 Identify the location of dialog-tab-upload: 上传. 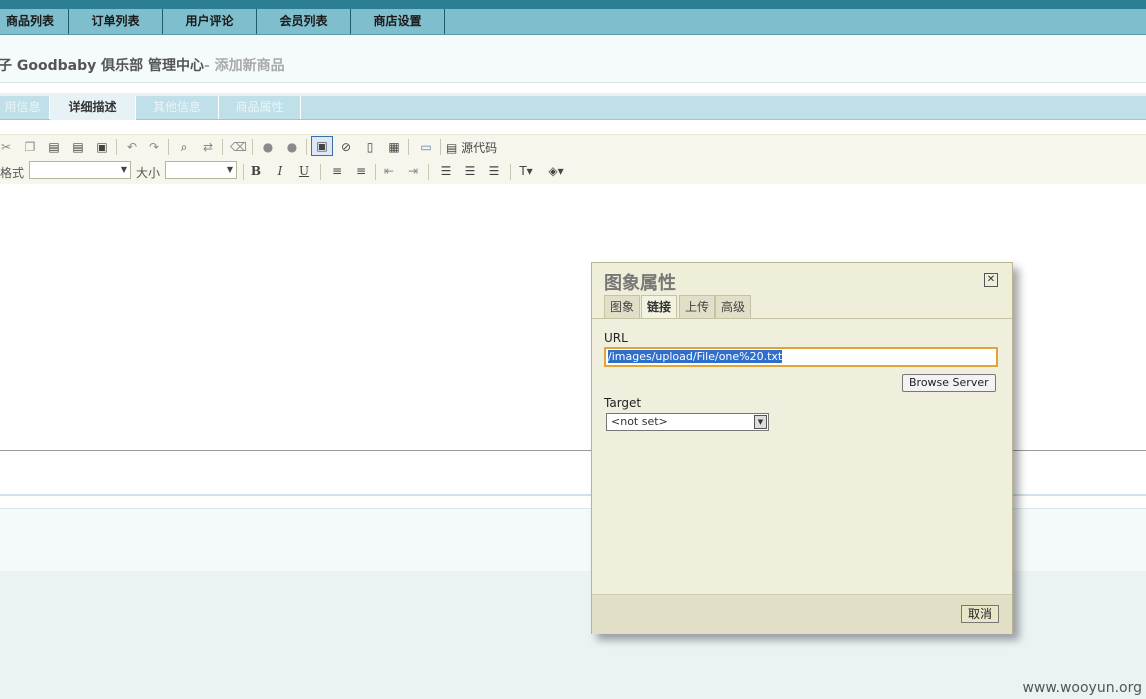
(697, 306).